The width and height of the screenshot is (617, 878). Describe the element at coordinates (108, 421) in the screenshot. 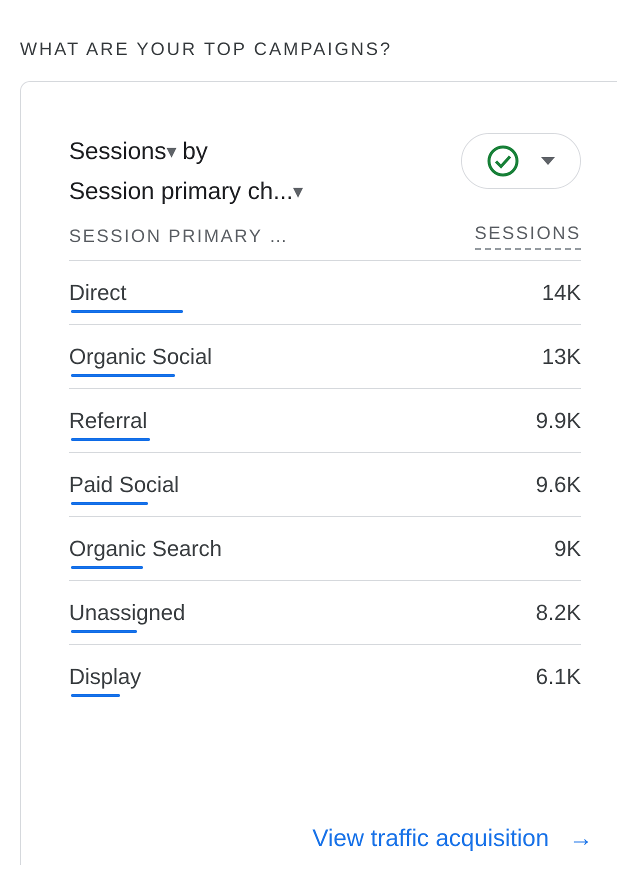

I see `row-label: Referral` at that location.